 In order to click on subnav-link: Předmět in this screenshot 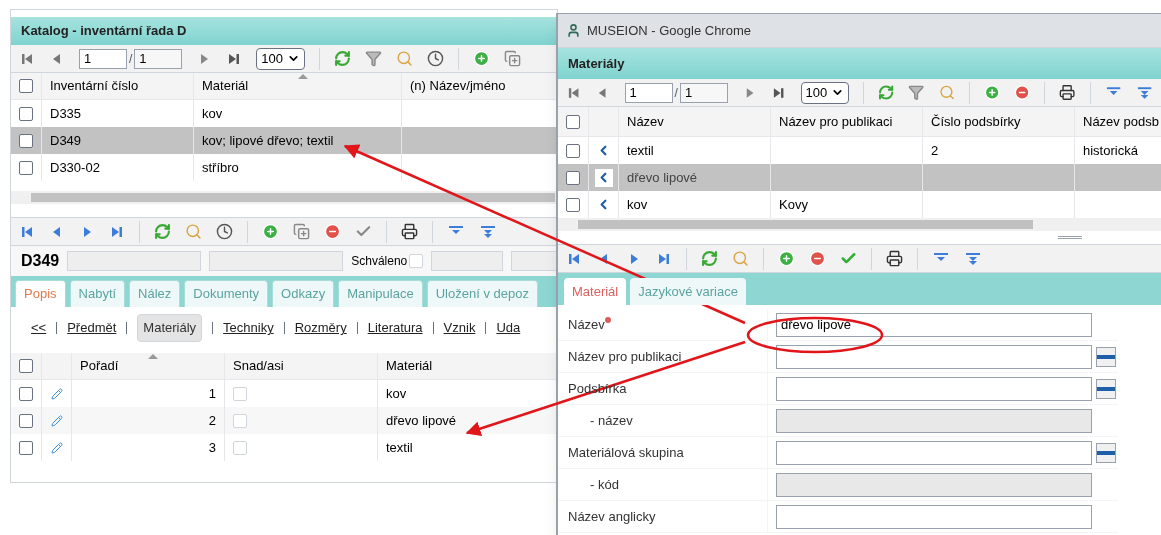, I will do `click(92, 328)`.